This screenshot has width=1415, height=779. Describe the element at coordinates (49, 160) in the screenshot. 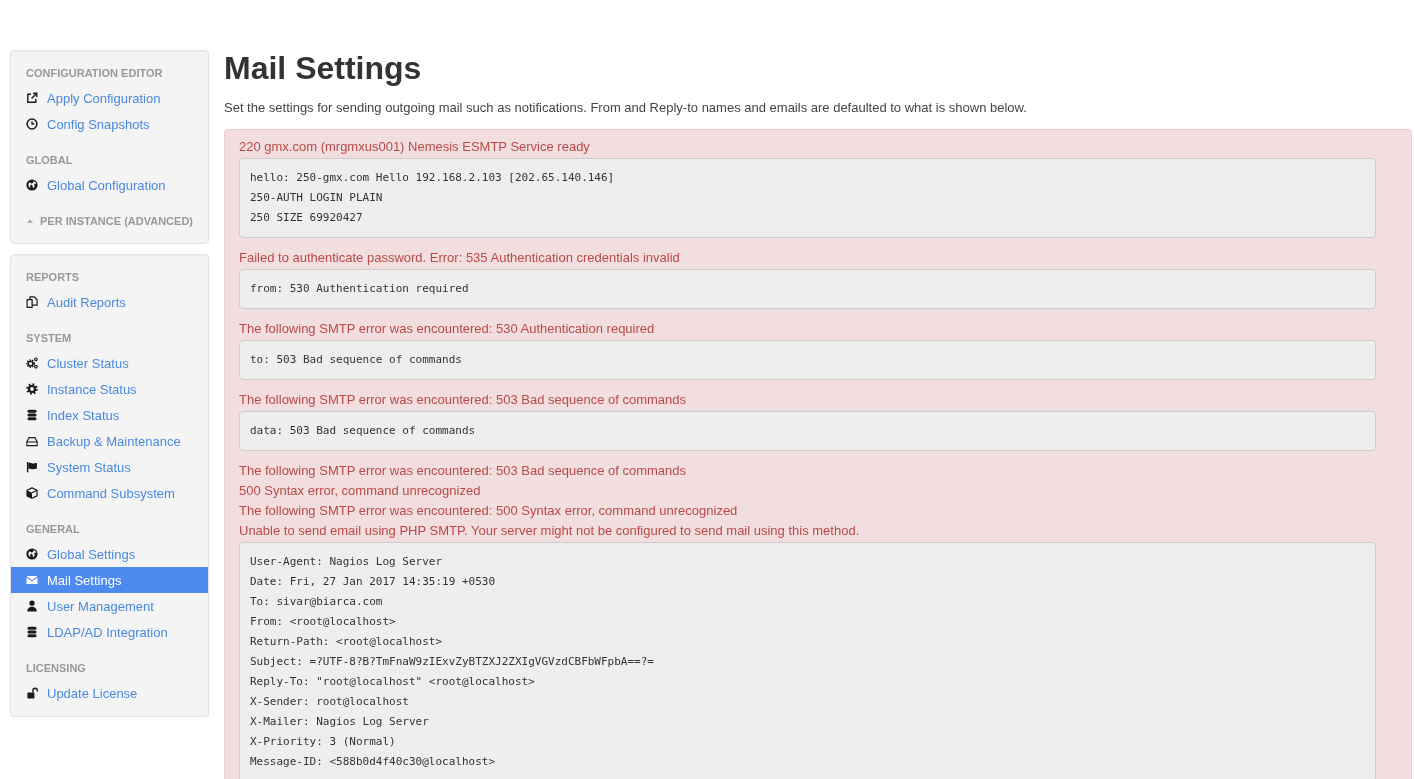

I see `section-heading: GLOBAL` at that location.